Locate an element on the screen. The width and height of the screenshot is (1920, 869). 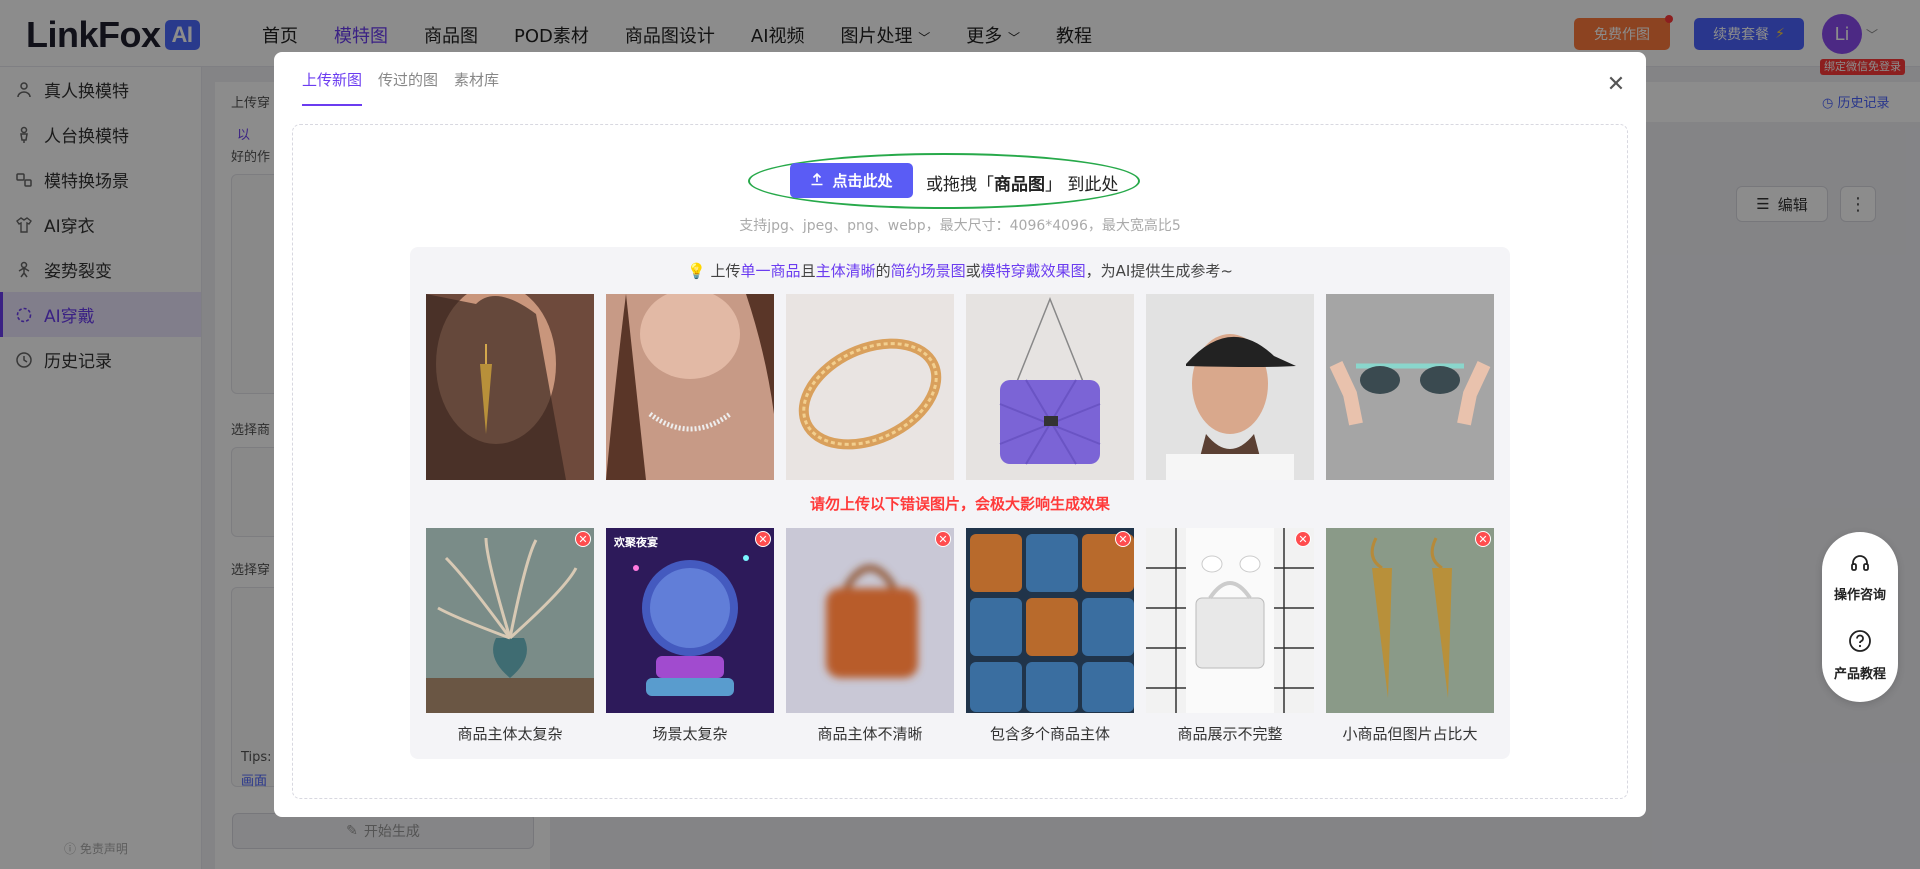
upload-tip: 💡 上传单一商品且主体清晰的简约场景图或模特穿戴效果图，为AI提供生成参考~ is located at coordinates (960, 271).